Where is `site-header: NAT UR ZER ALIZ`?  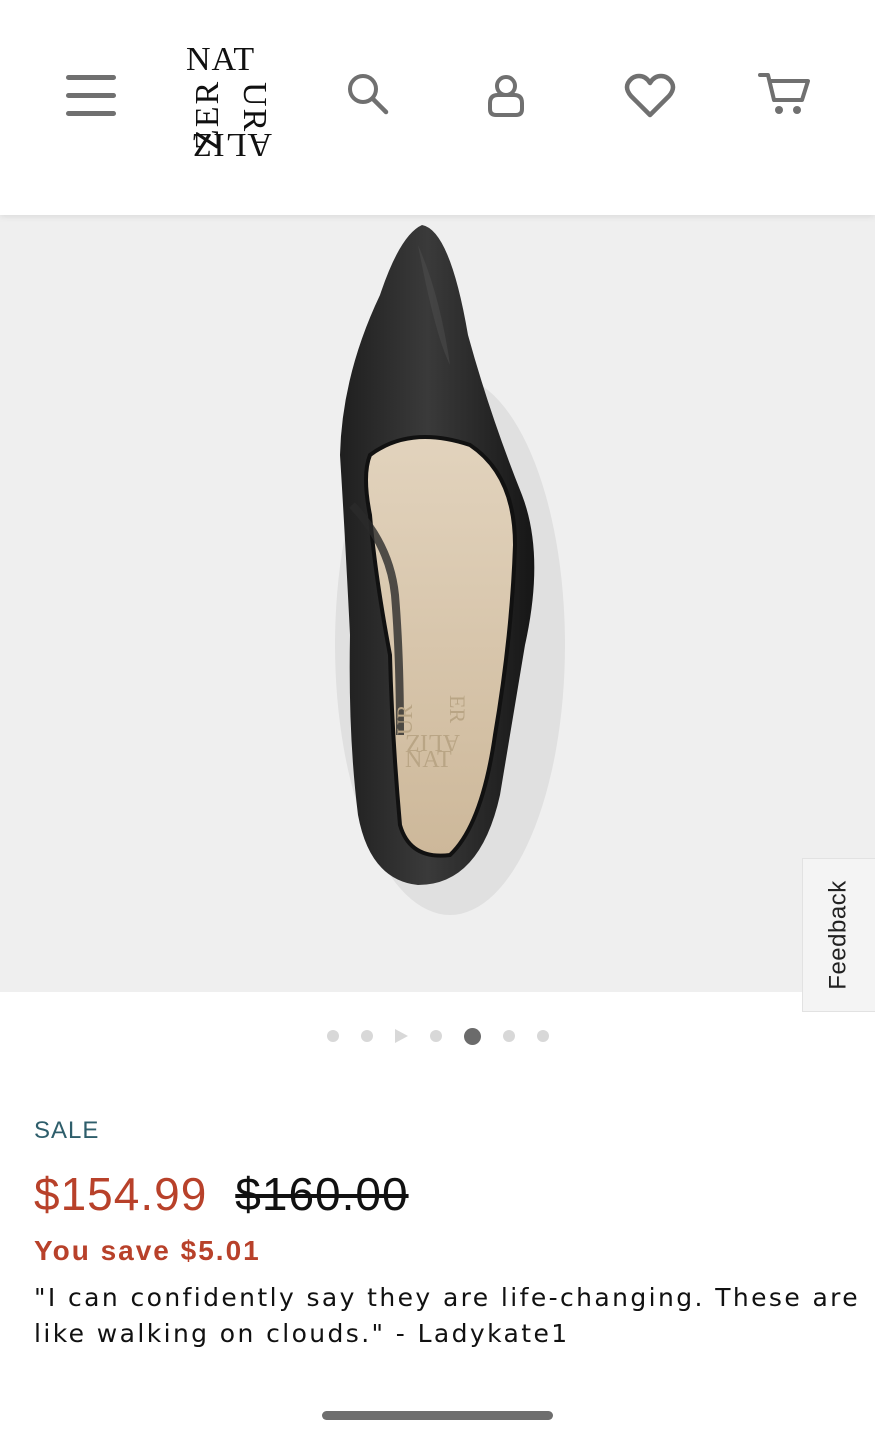 site-header: NAT UR ZER ALIZ is located at coordinates (437, 107).